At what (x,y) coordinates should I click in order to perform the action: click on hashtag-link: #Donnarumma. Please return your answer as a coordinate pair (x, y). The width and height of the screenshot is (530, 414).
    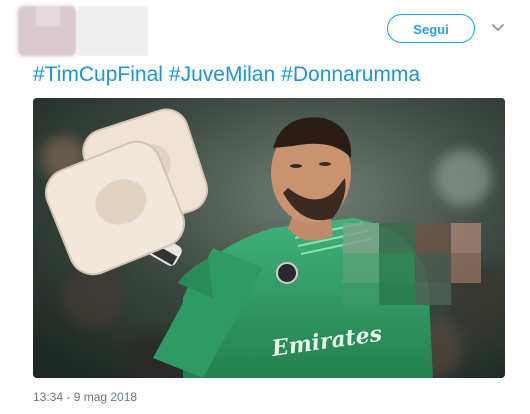
    Looking at the image, I should click on (350, 74).